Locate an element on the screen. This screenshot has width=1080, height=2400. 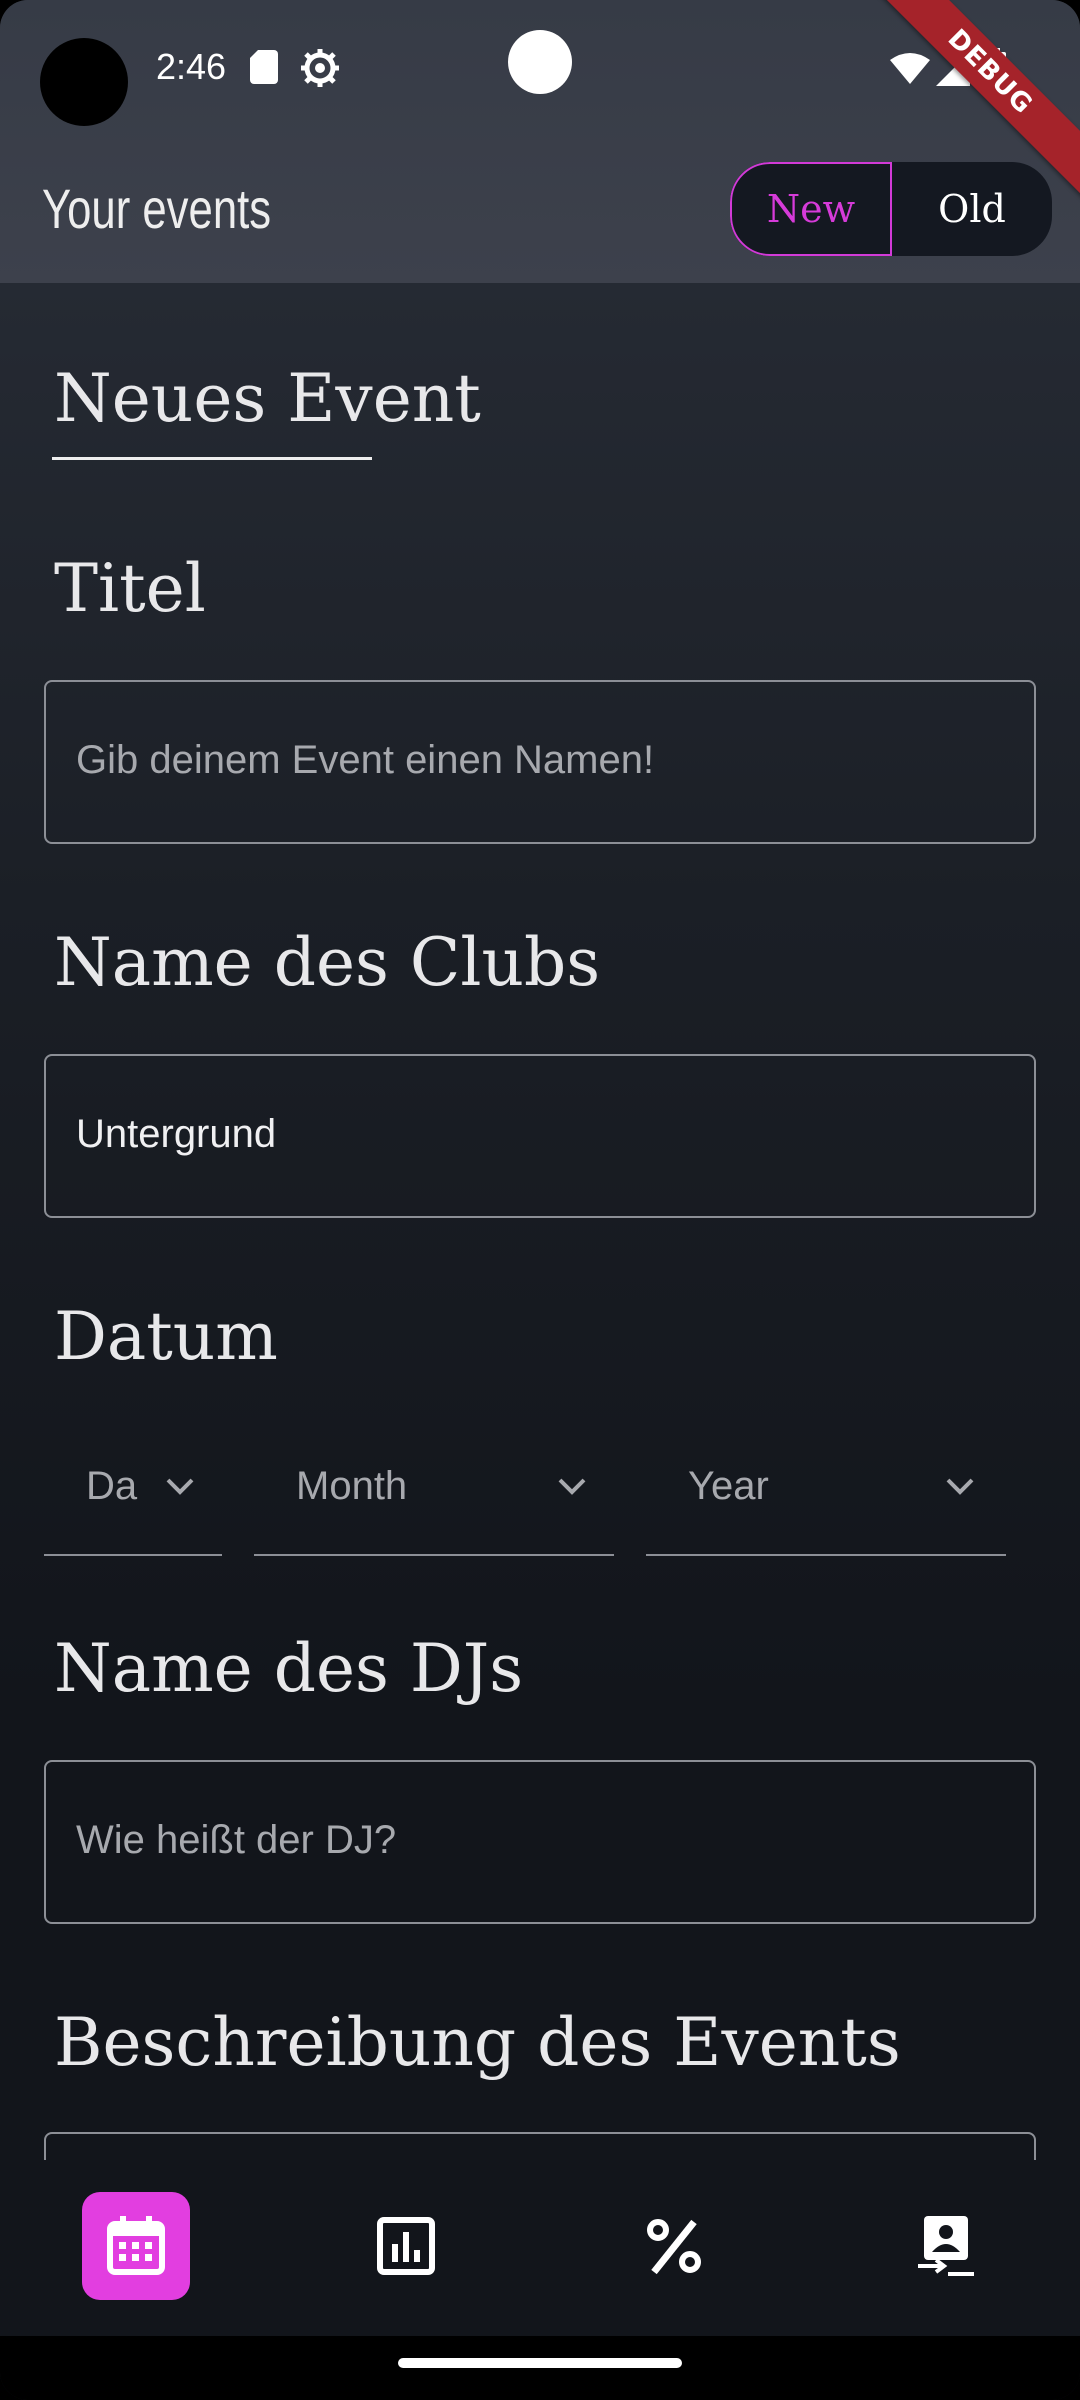
top-bar: 2:46 Your events New Old is located at coordinates (540, 141).